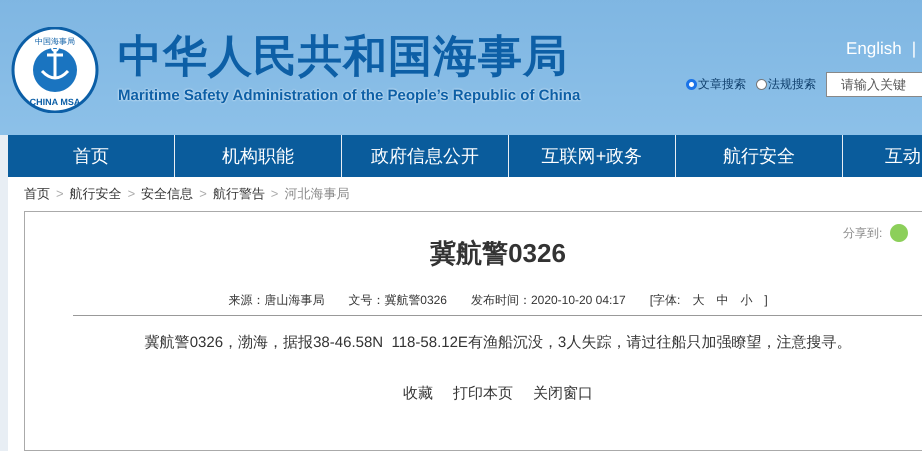 The height and width of the screenshot is (451, 922). Describe the element at coordinates (483, 393) in the screenshot. I see `action-link: 打印本页` at that location.